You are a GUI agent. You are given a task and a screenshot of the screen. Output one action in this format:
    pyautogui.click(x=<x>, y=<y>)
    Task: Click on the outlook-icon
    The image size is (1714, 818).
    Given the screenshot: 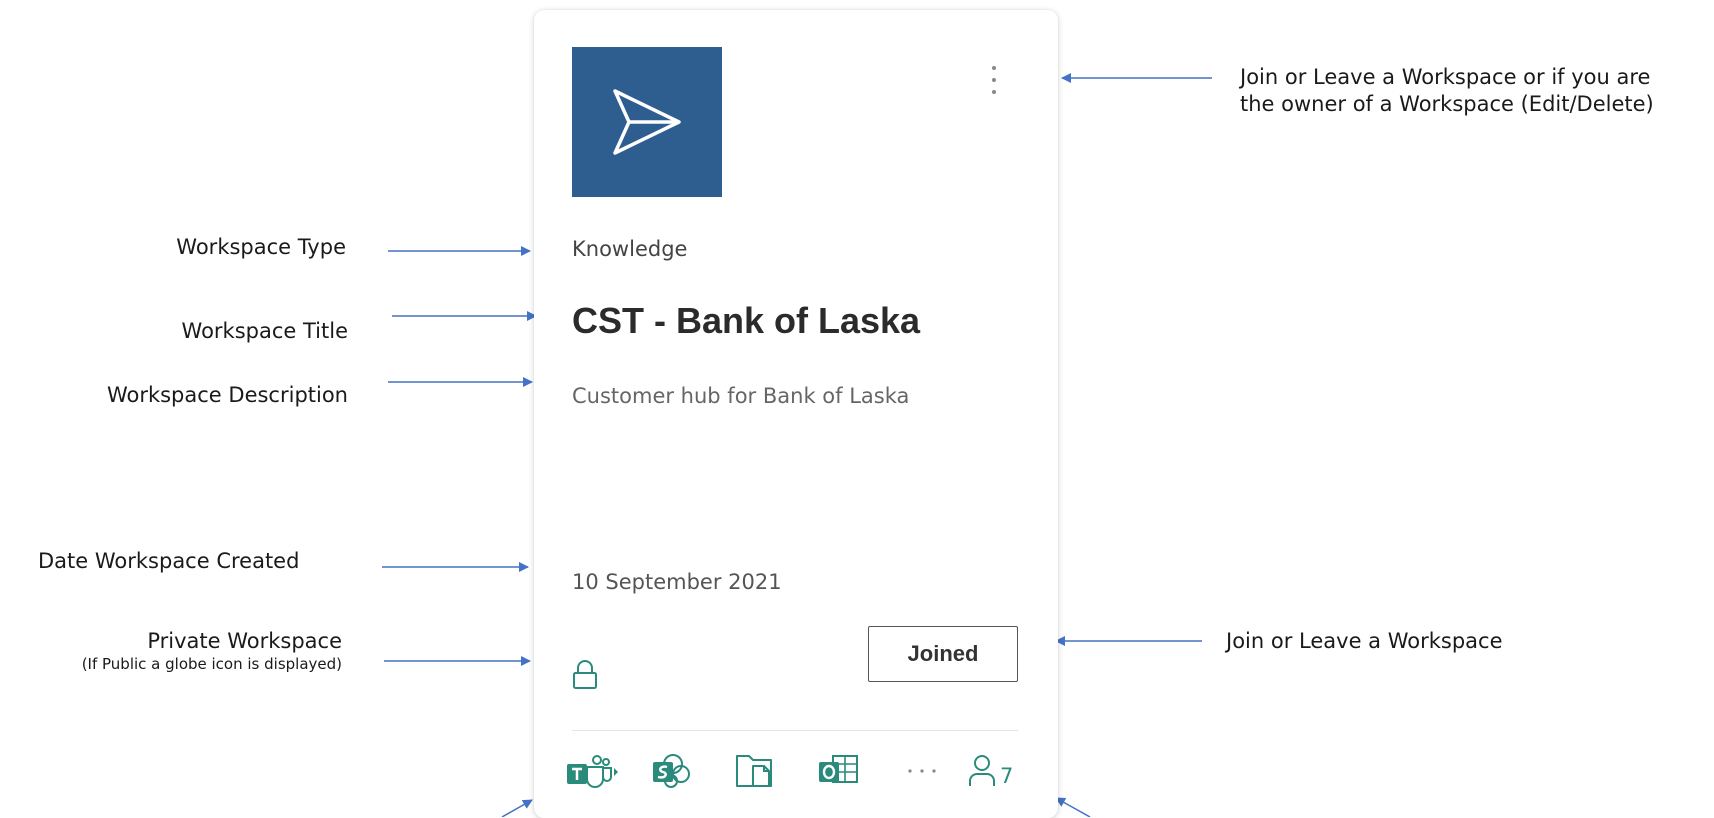 What is the action you would take?
    pyautogui.click(x=838, y=769)
    